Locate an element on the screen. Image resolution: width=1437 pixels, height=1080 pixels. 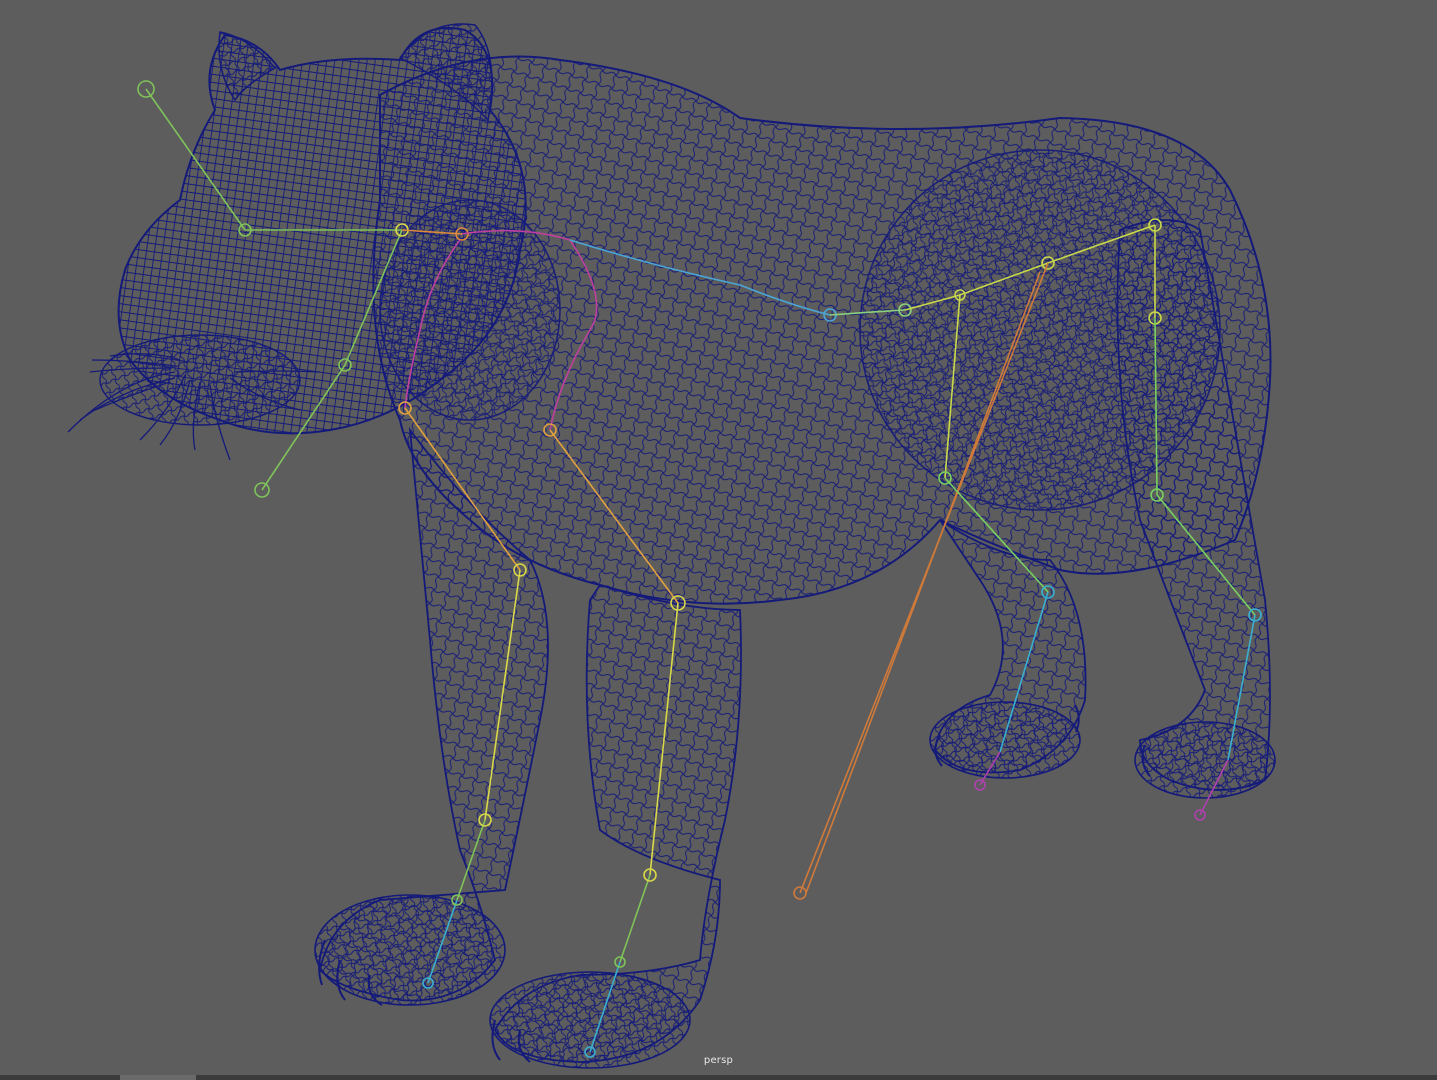
muzzle-mesh is located at coordinates (200, 380).